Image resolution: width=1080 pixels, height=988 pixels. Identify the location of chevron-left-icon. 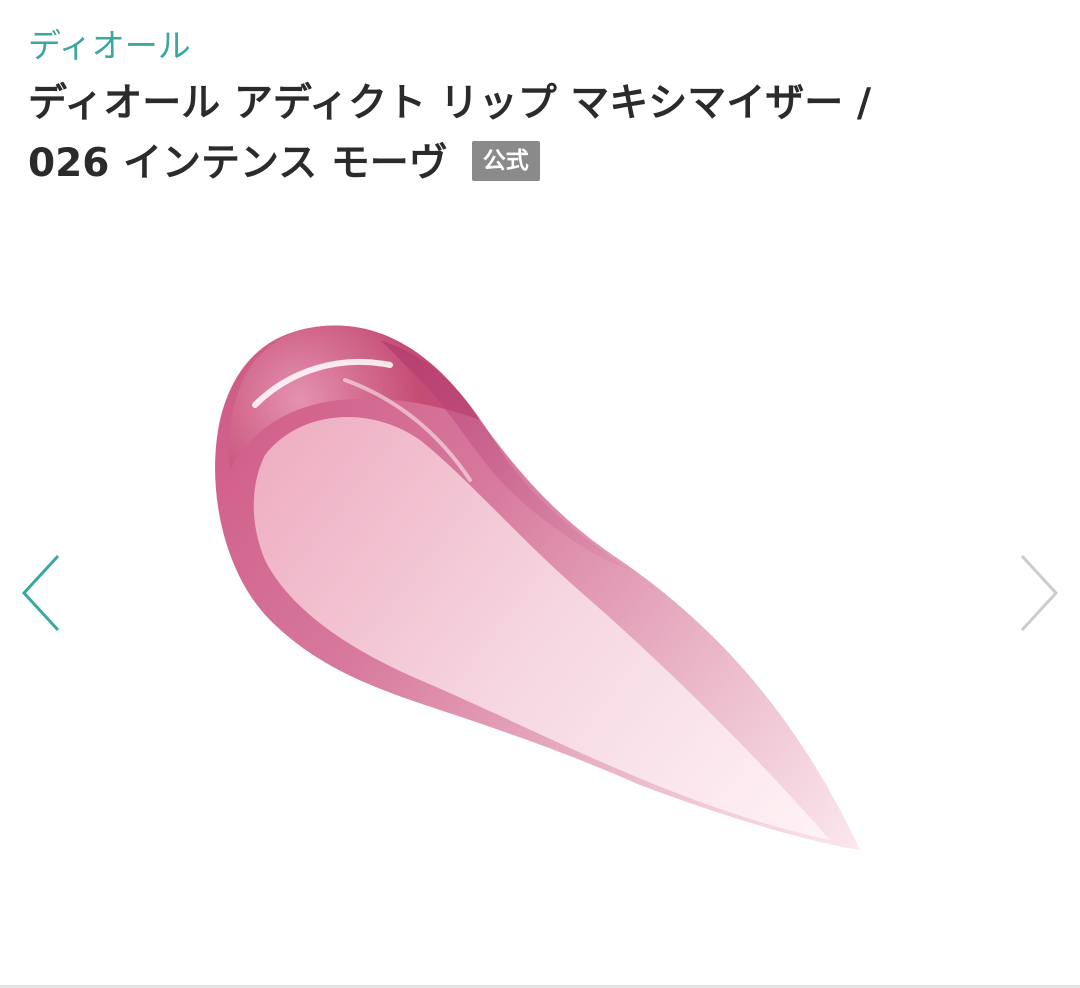
(40, 593).